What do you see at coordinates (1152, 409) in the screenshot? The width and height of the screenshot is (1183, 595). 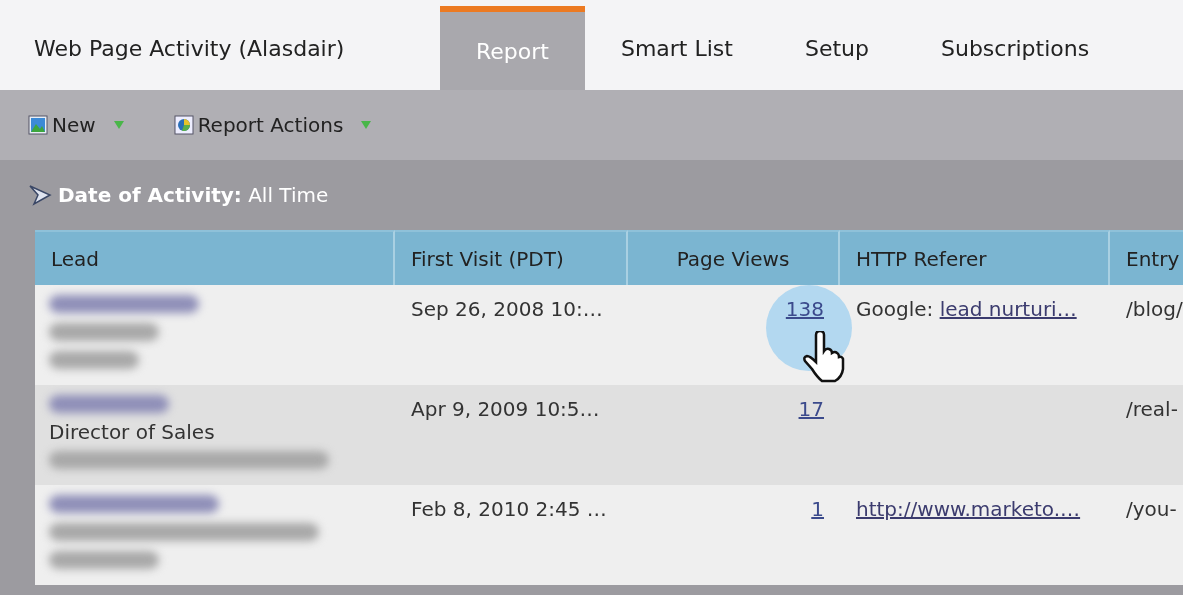 I see `table-cell-text: /real-` at bounding box center [1152, 409].